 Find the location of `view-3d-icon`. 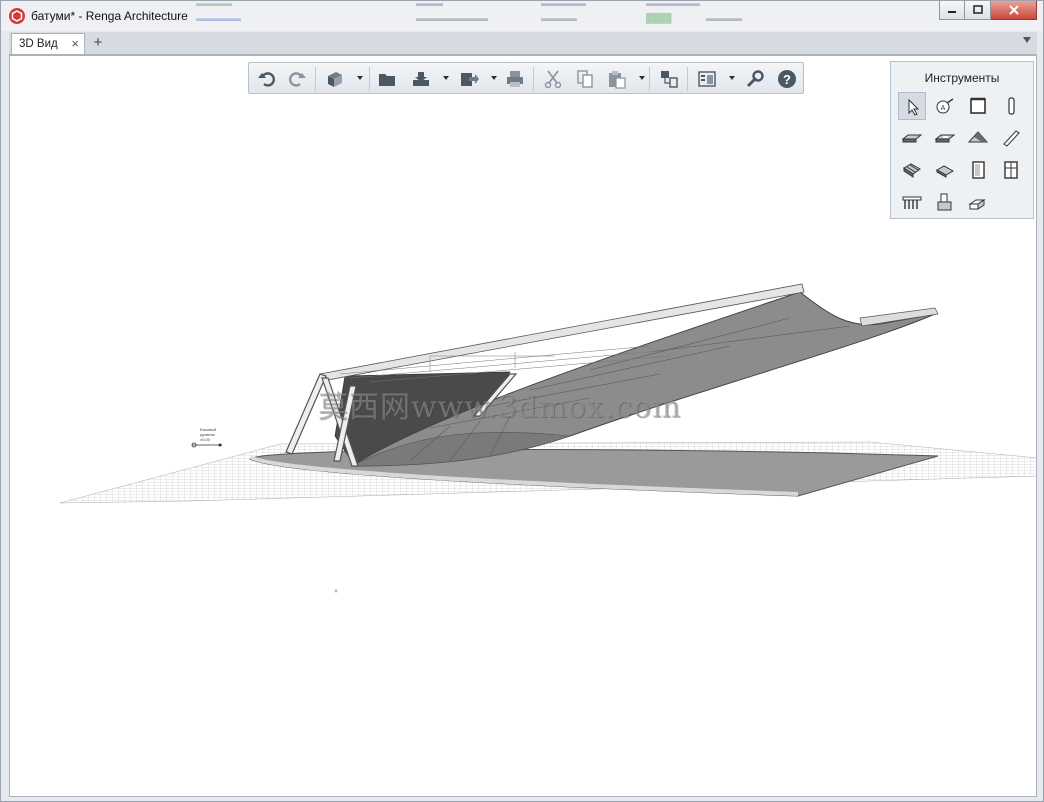

view-3d-icon is located at coordinates (335, 79).